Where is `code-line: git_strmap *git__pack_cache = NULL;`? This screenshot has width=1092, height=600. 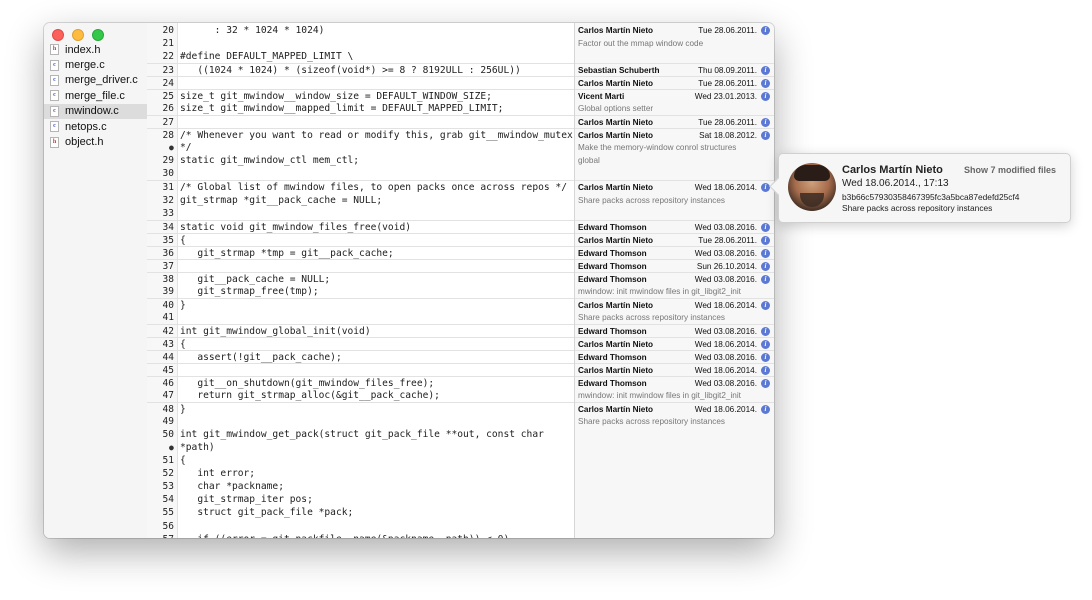 code-line: git_strmap *git__pack_cache = NULL; is located at coordinates (376, 200).